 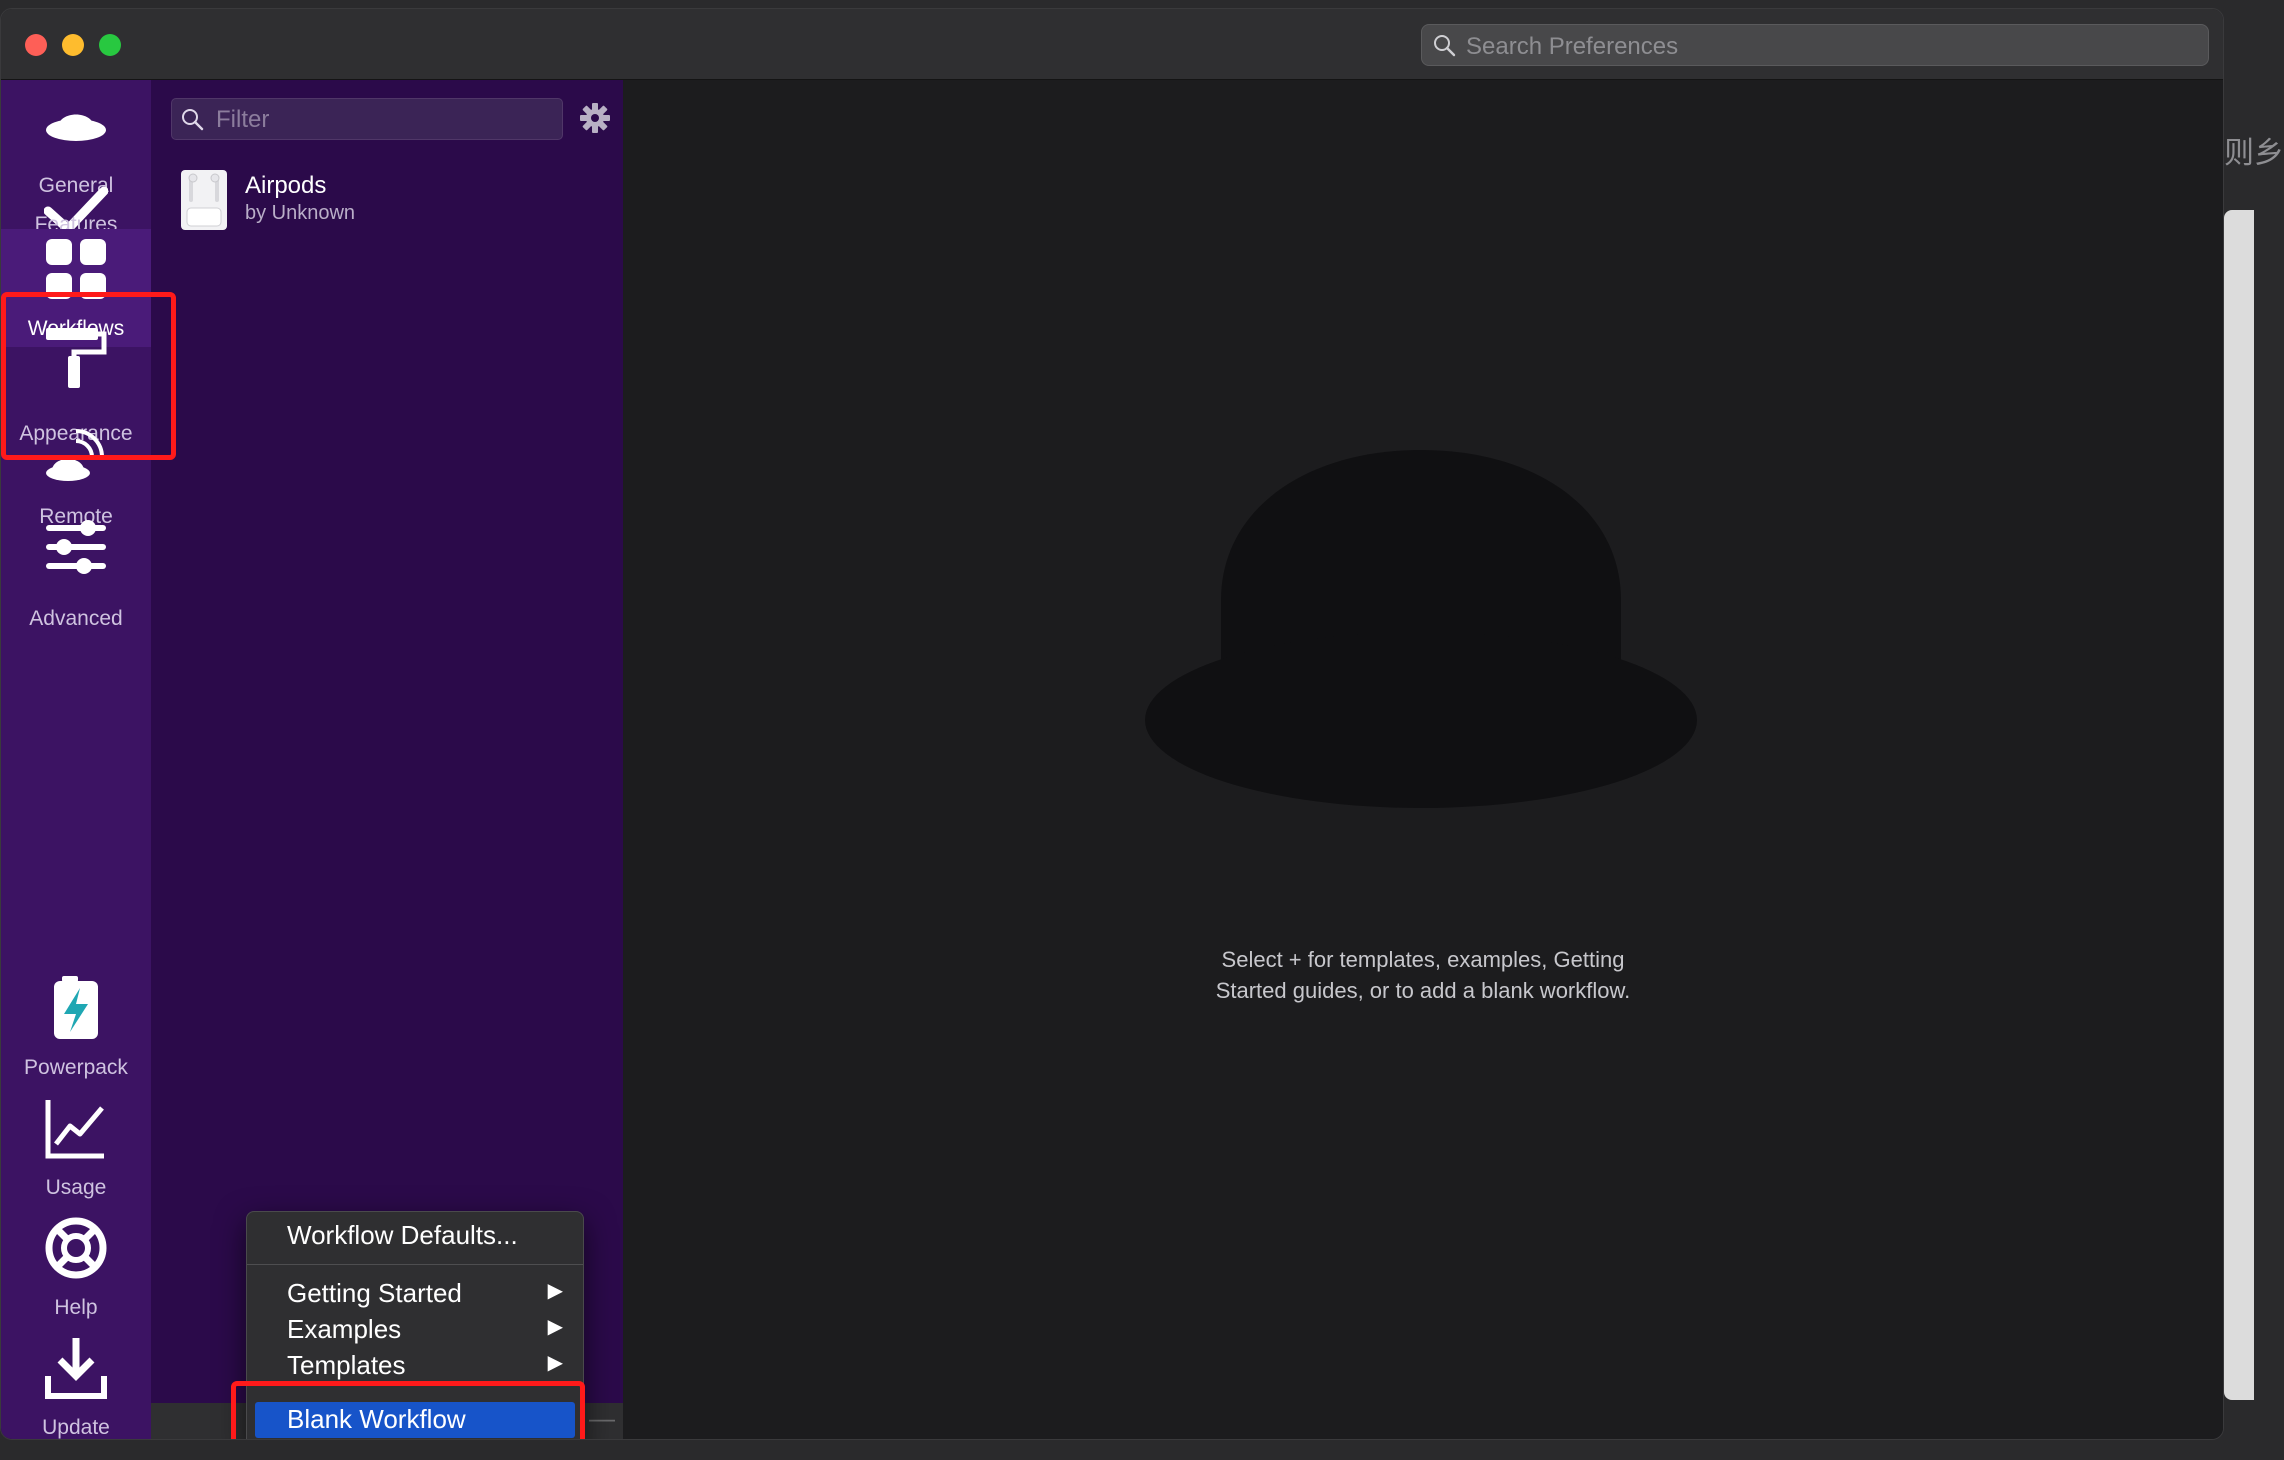 What do you see at coordinates (602, 1418) in the screenshot?
I see `remove-workflow-button: —` at bounding box center [602, 1418].